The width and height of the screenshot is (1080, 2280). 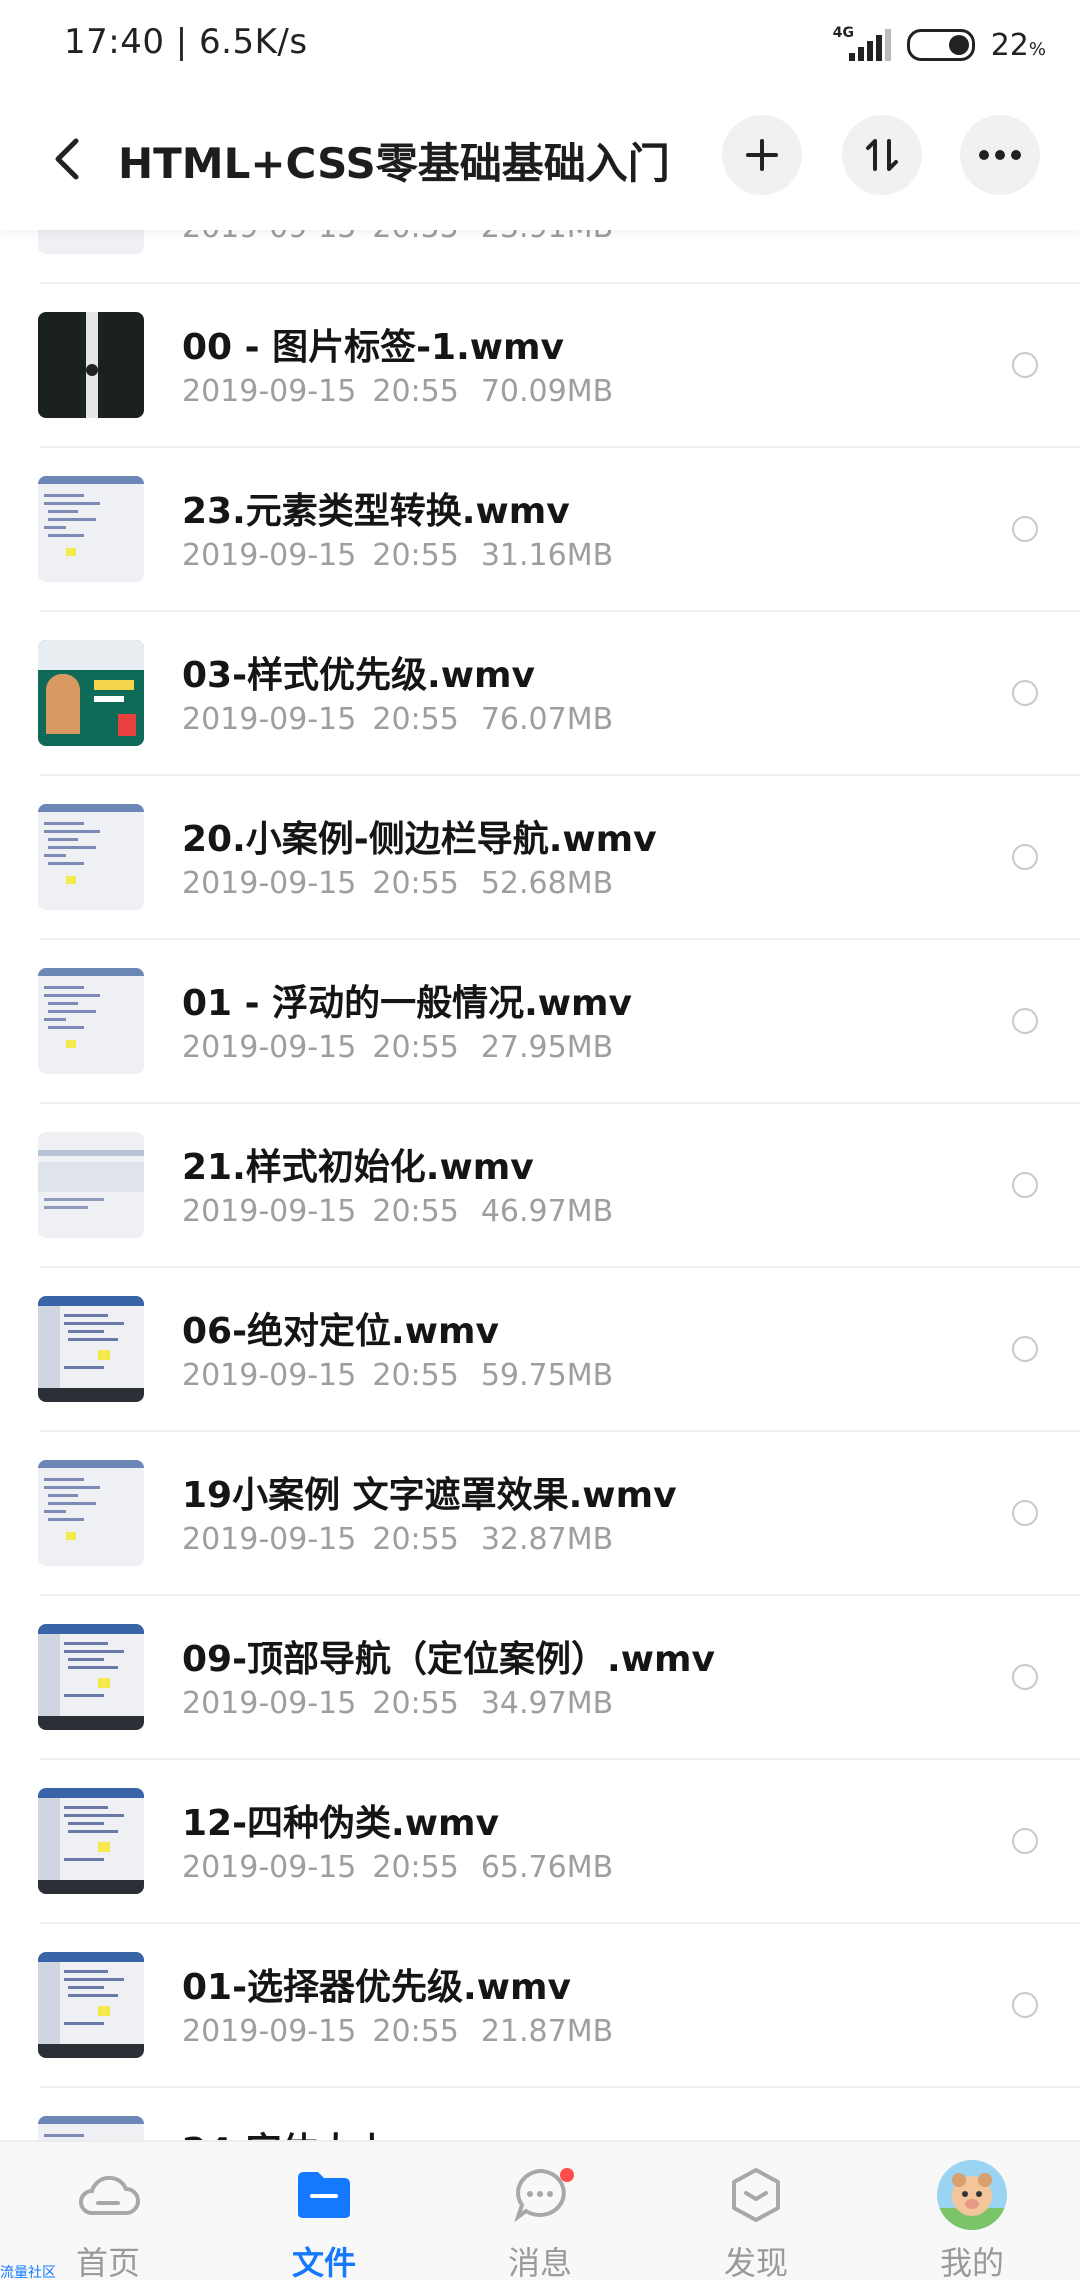 What do you see at coordinates (547, 883) in the screenshot?
I see `file-size: 52.68MB` at bounding box center [547, 883].